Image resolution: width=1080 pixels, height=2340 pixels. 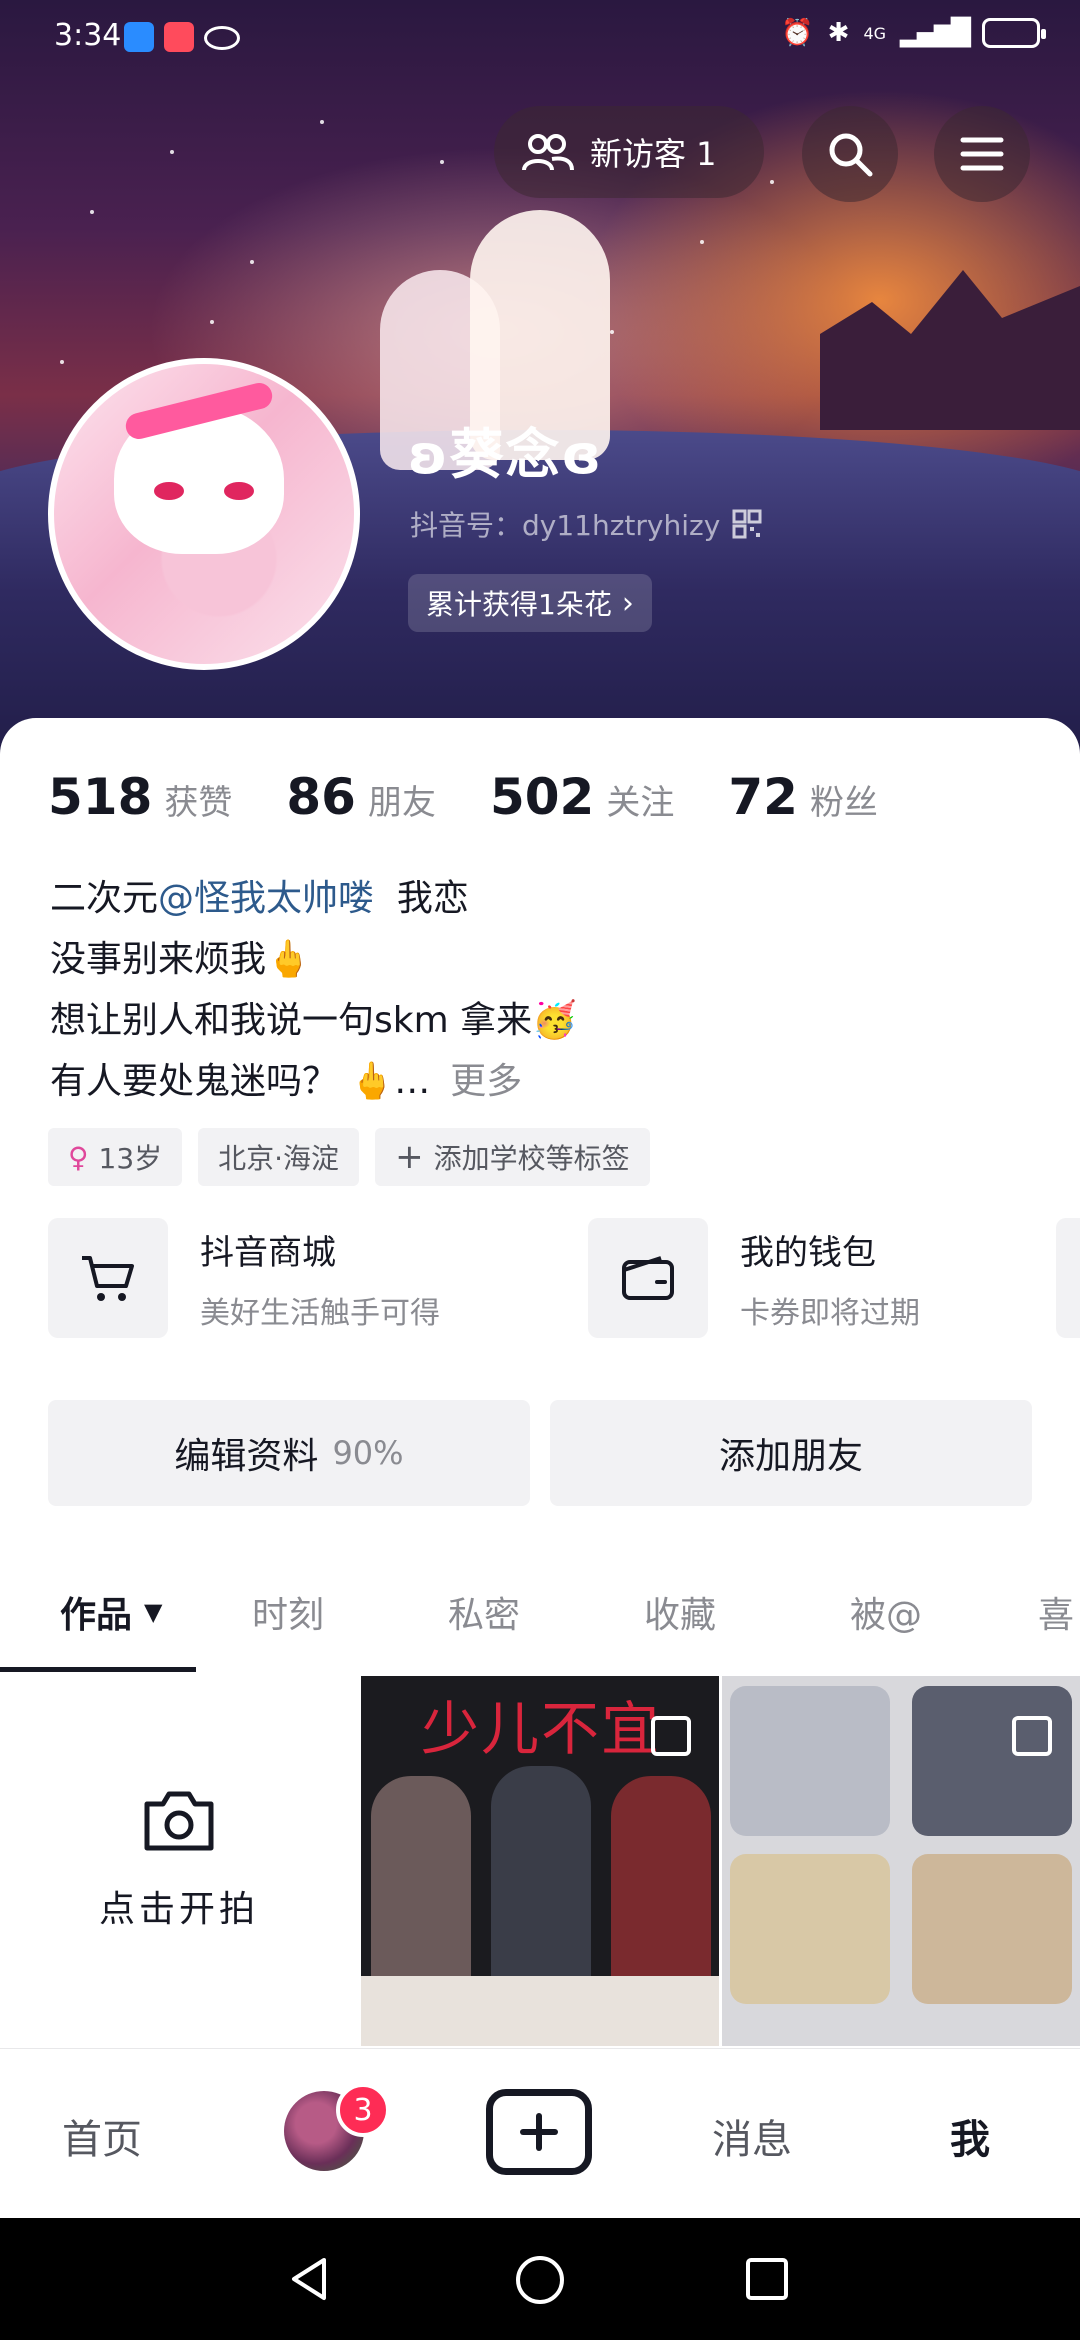 I want to click on stats-row: 518 获赞 86 朋友 502 关注 72 粉丝, so click(x=463, y=797).